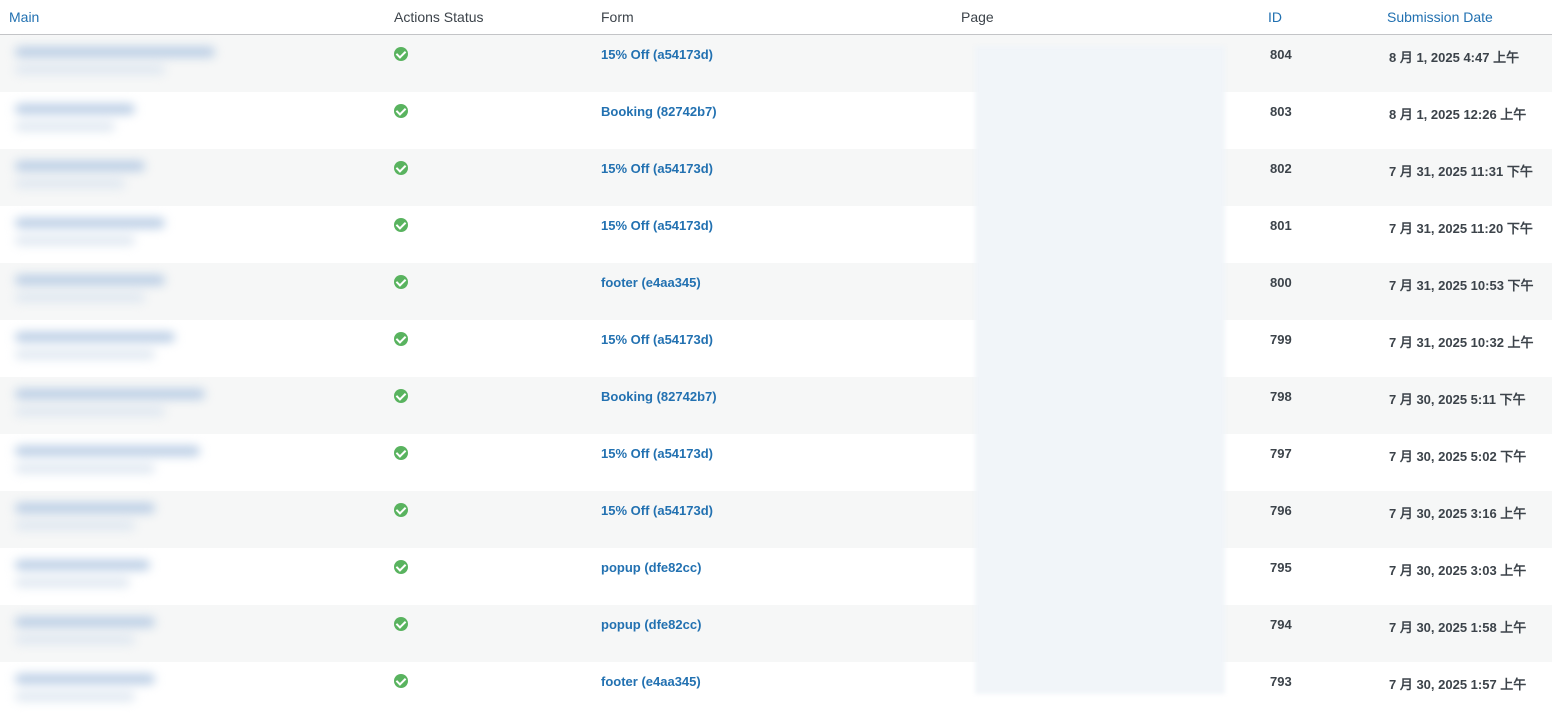 This screenshot has height=719, width=1552. I want to click on submission-date: 7 月 31, 2025 11:31 下午, so click(1461, 171).